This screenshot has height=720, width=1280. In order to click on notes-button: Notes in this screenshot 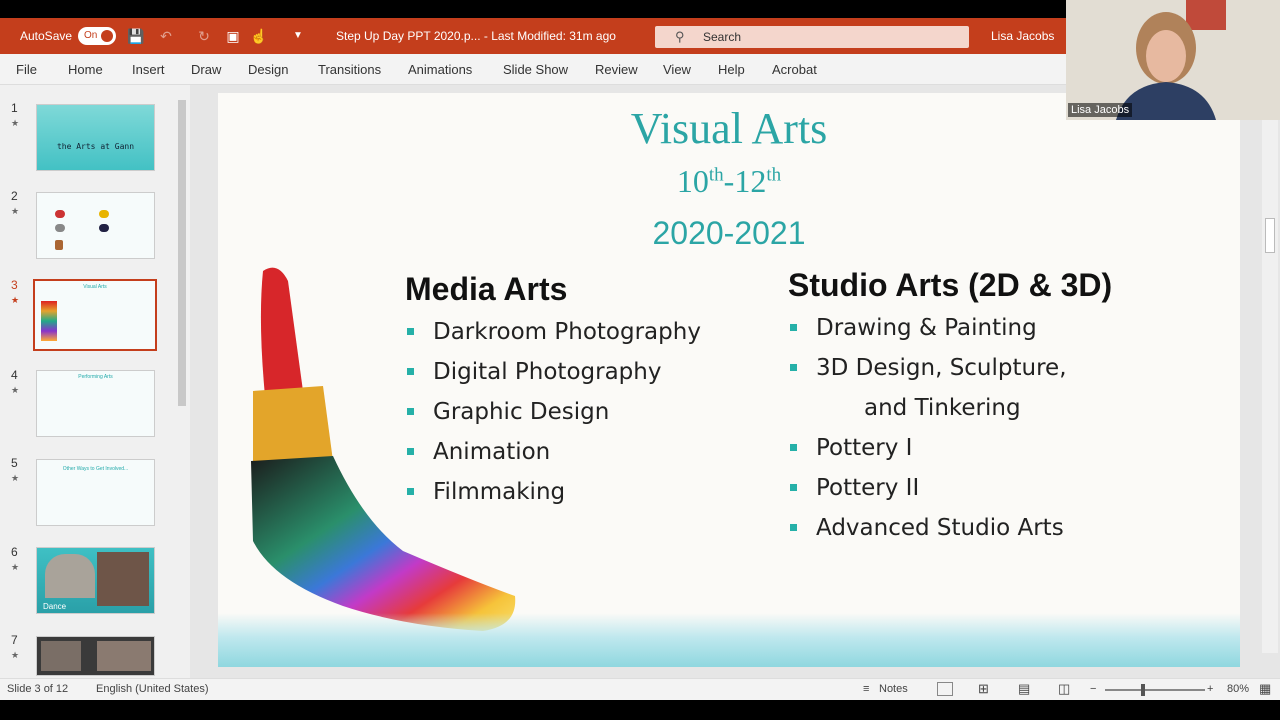, I will do `click(893, 689)`.